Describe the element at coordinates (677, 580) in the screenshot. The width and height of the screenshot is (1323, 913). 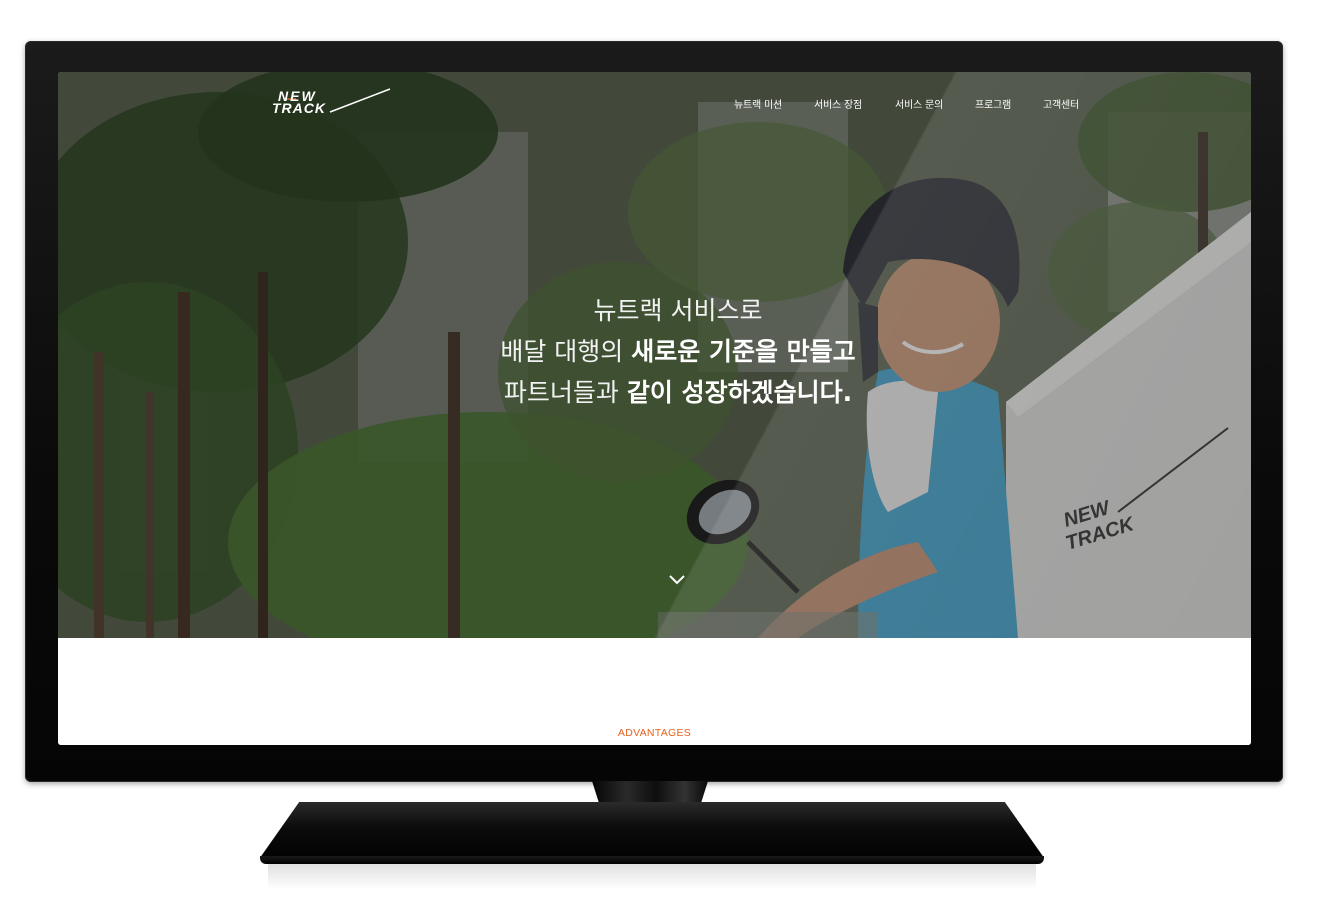
I see `chevron-down-icon` at that location.